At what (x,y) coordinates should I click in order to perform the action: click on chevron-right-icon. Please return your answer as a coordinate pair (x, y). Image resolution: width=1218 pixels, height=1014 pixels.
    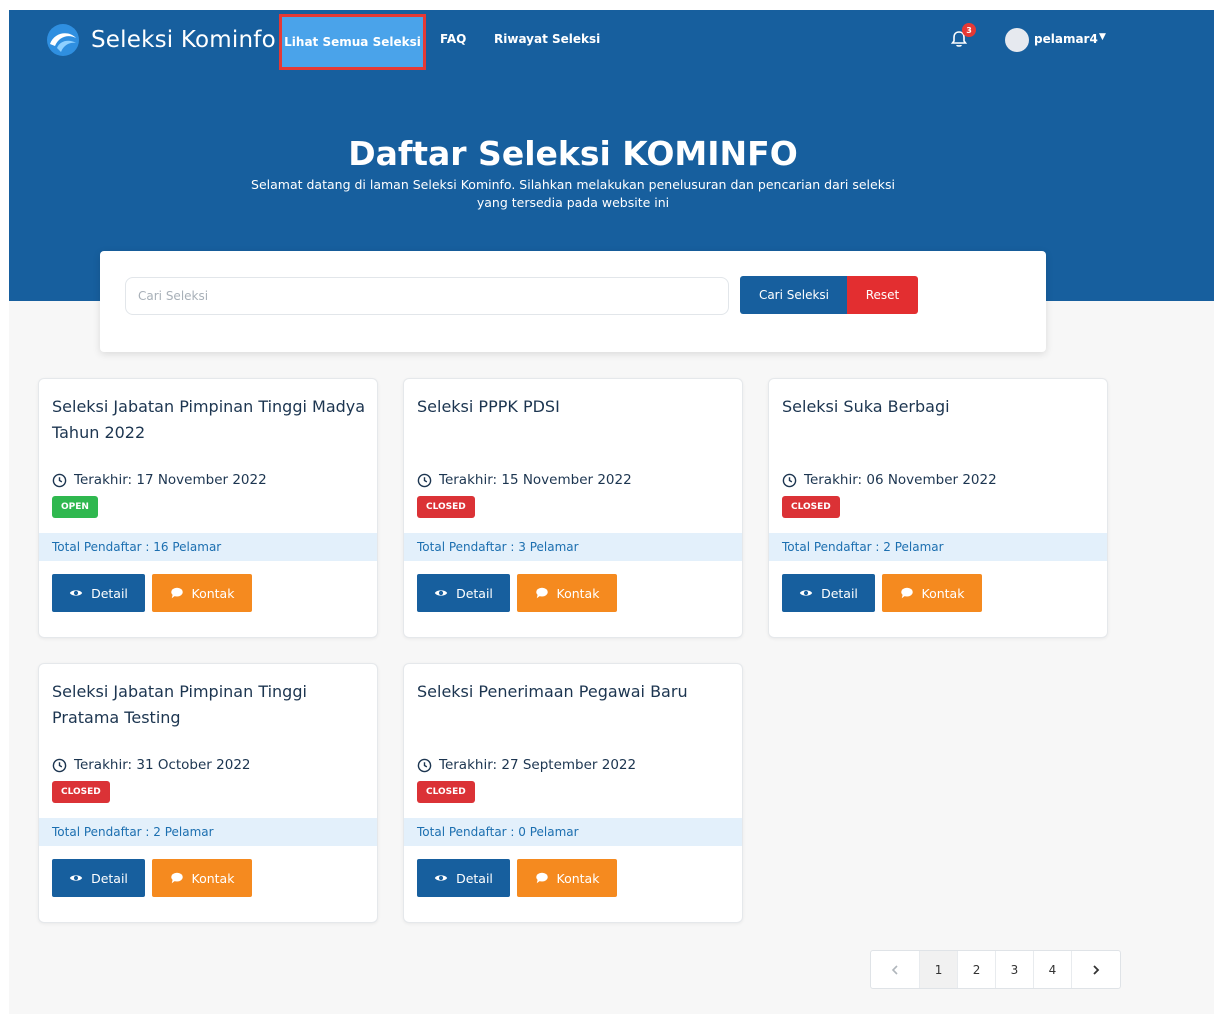
    Looking at the image, I should click on (1096, 969).